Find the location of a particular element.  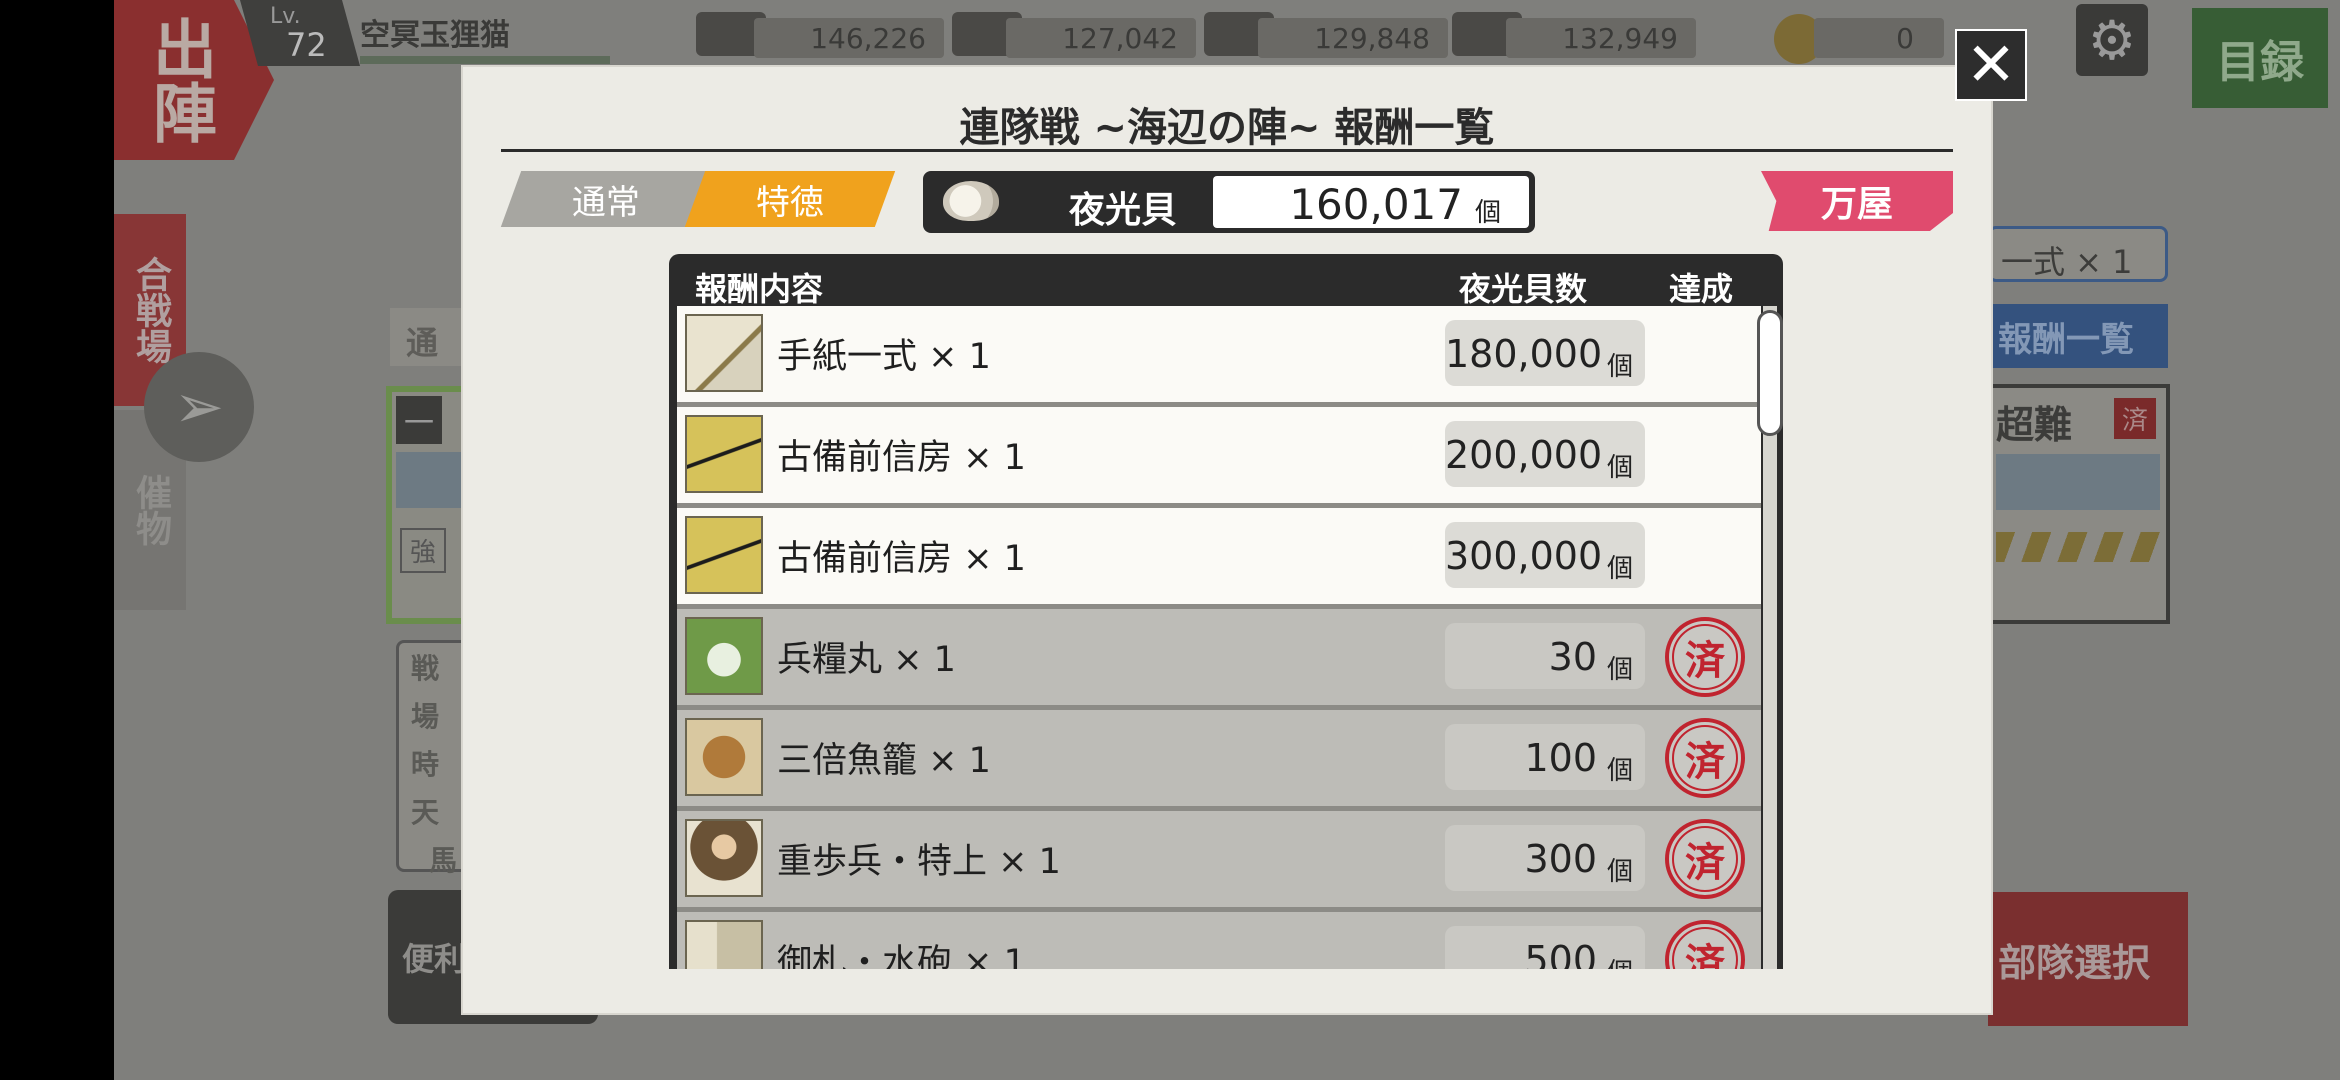

convenience-label: 便利 is located at coordinates (434, 959).